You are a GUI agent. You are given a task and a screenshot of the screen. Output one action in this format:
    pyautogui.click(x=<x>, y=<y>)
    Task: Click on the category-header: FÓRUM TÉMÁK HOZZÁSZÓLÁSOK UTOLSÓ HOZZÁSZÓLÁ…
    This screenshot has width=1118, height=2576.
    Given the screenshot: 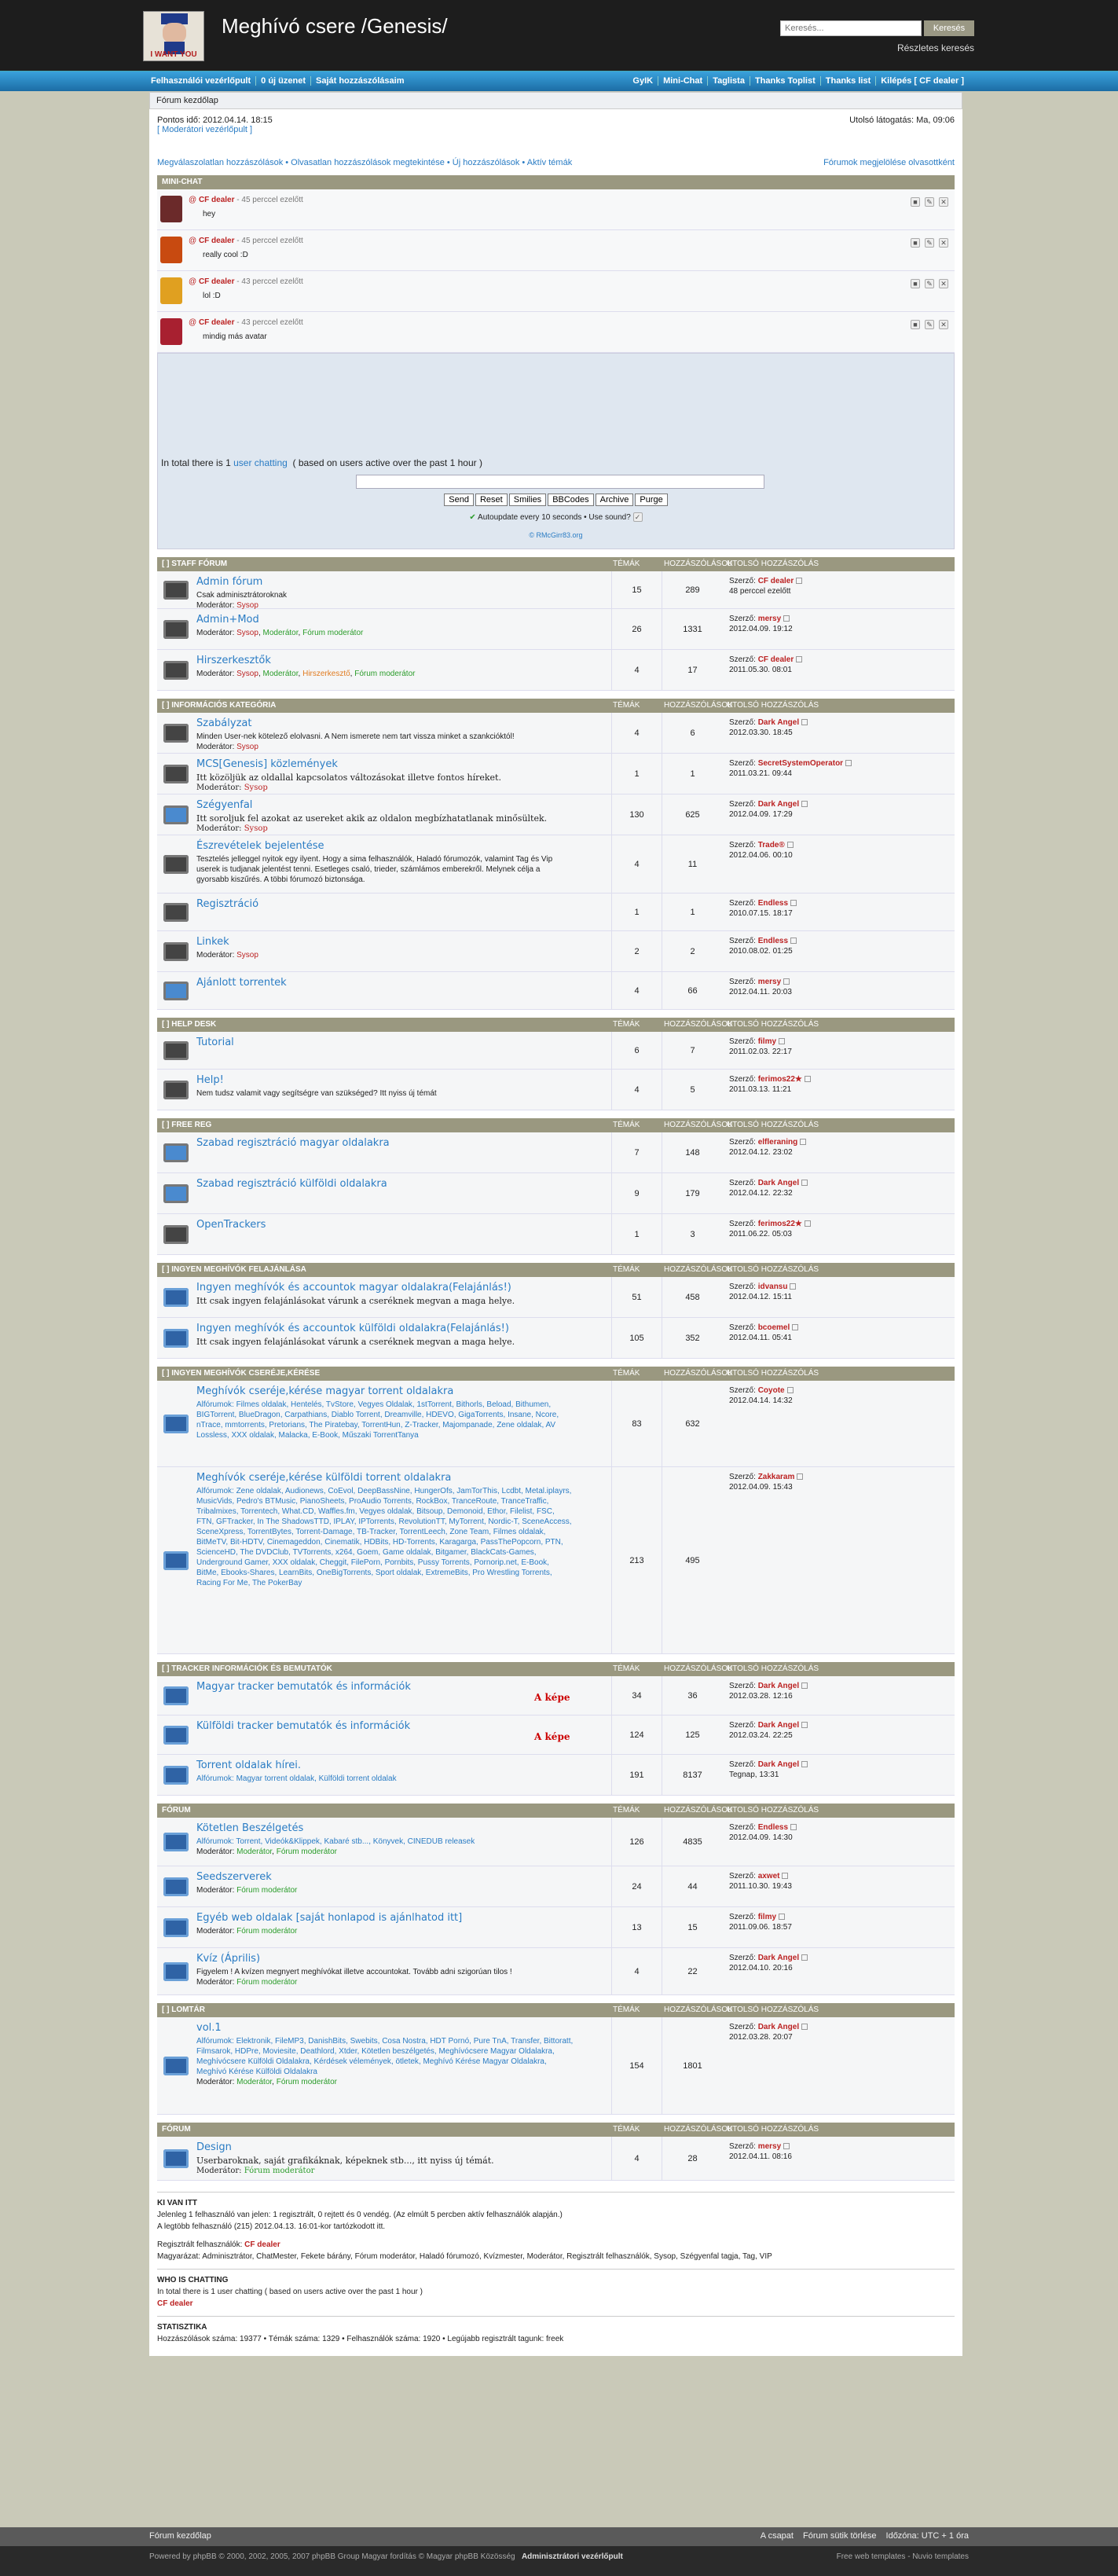 What is the action you would take?
    pyautogui.click(x=556, y=2130)
    